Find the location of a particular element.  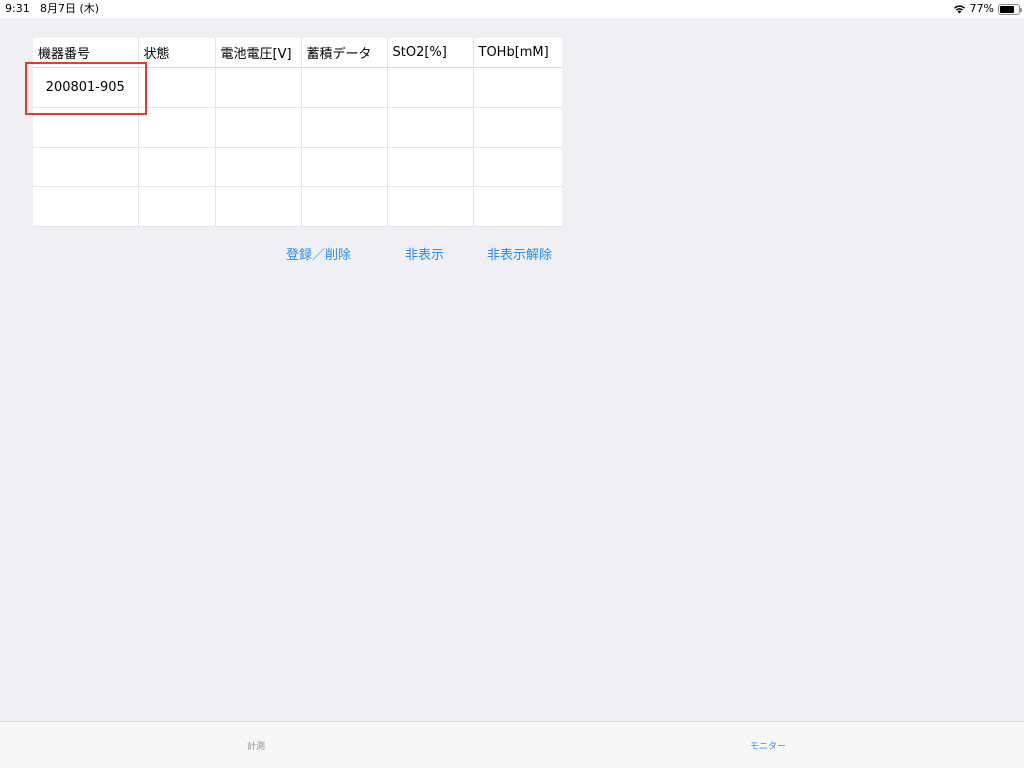

hide-button: 非表示 is located at coordinates (424, 253).